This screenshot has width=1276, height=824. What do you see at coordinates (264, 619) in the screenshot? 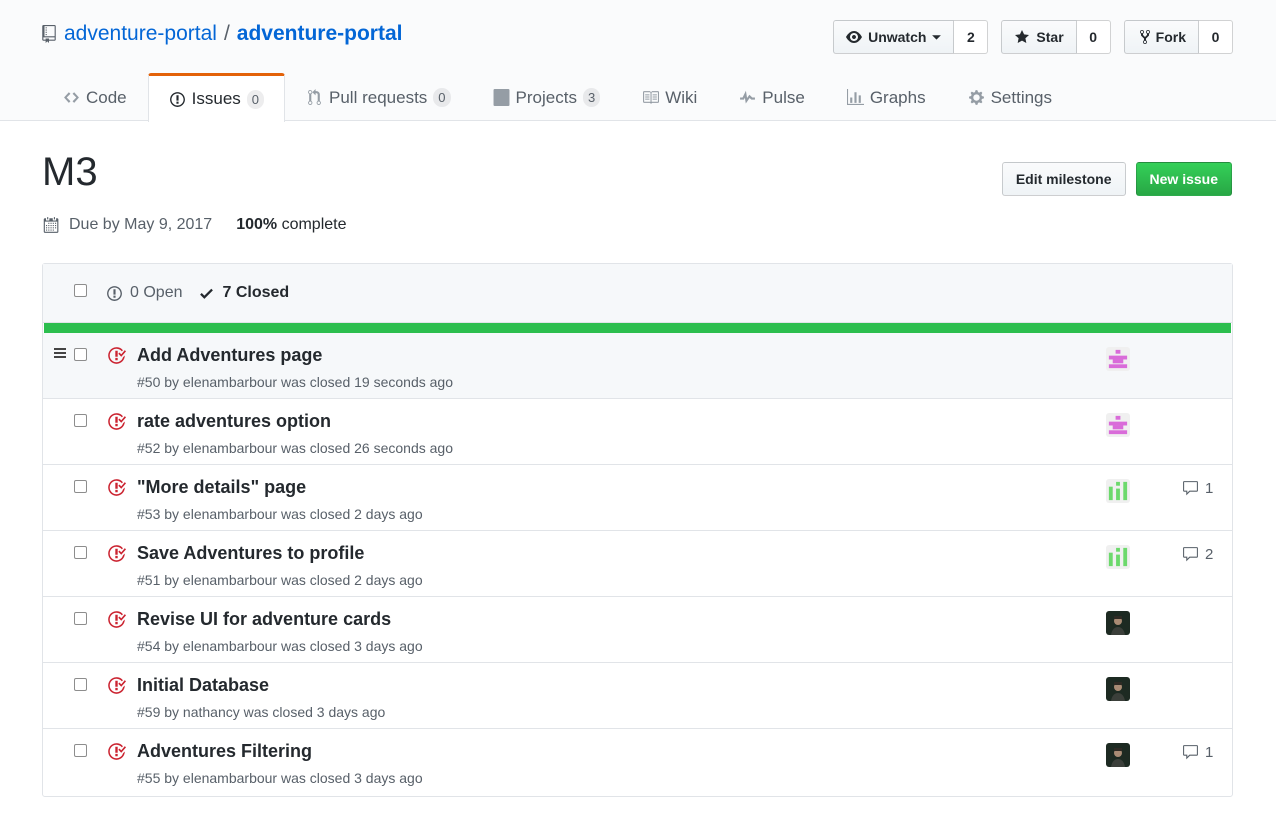
I see `issue-title-link: Revise UI for adventure cards` at bounding box center [264, 619].